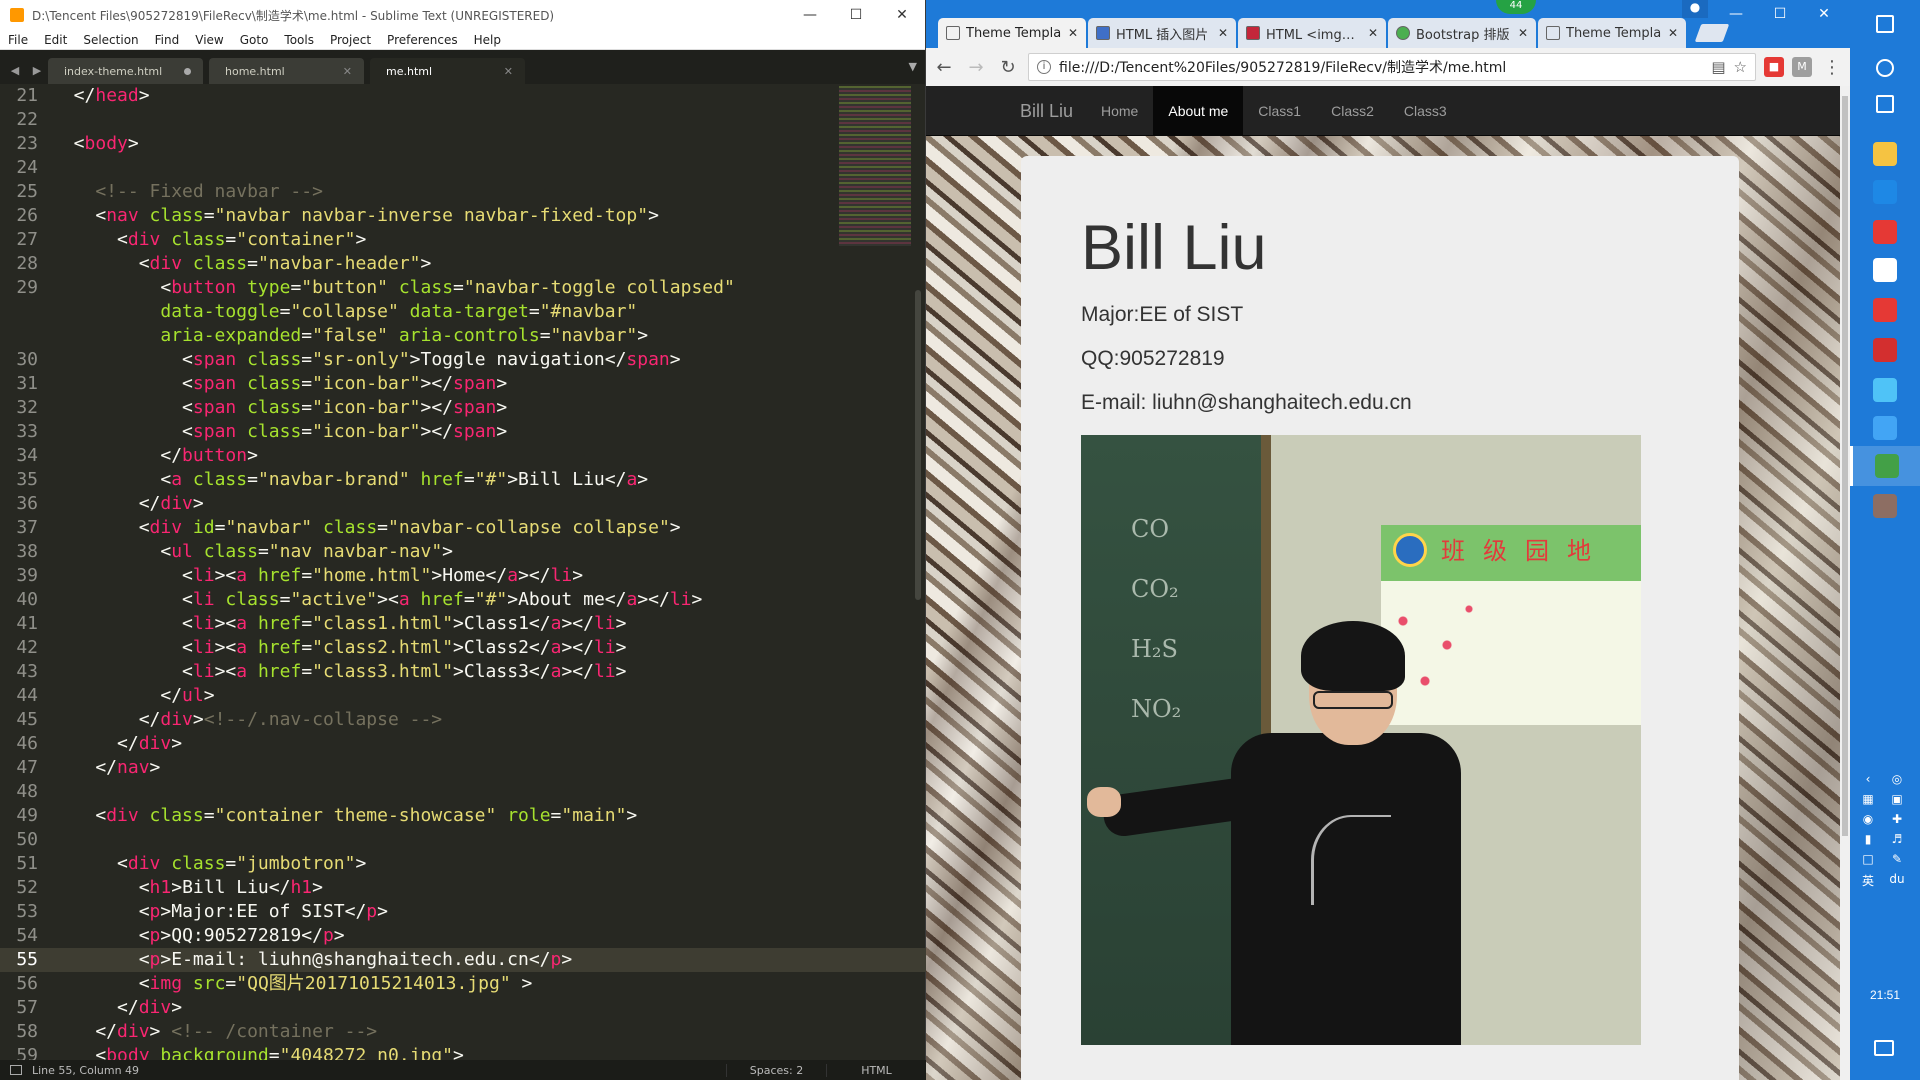  Describe the element at coordinates (463, 744) in the screenshot. I see `code-line: 46 </div>` at that location.